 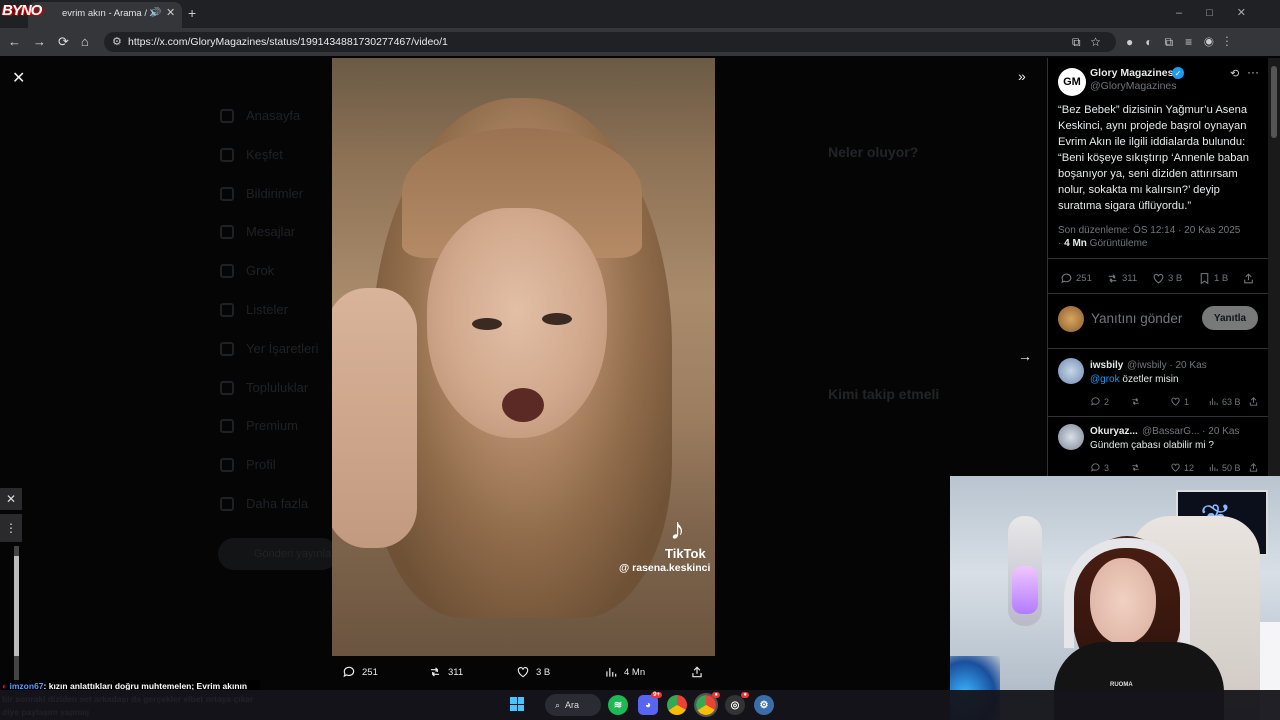 What do you see at coordinates (1149, 230) in the screenshot?
I see `post-edited-timestamp: Son düzenleme: ÖS 12:14 · 20 Kas 2025` at bounding box center [1149, 230].